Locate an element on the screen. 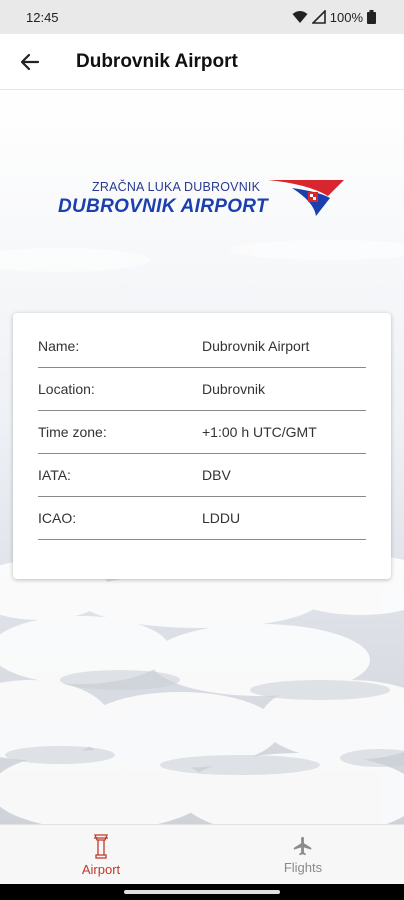 Image resolution: width=404 pixels, height=900 pixels. bottom-navigation: Airport Flights is located at coordinates (202, 854).